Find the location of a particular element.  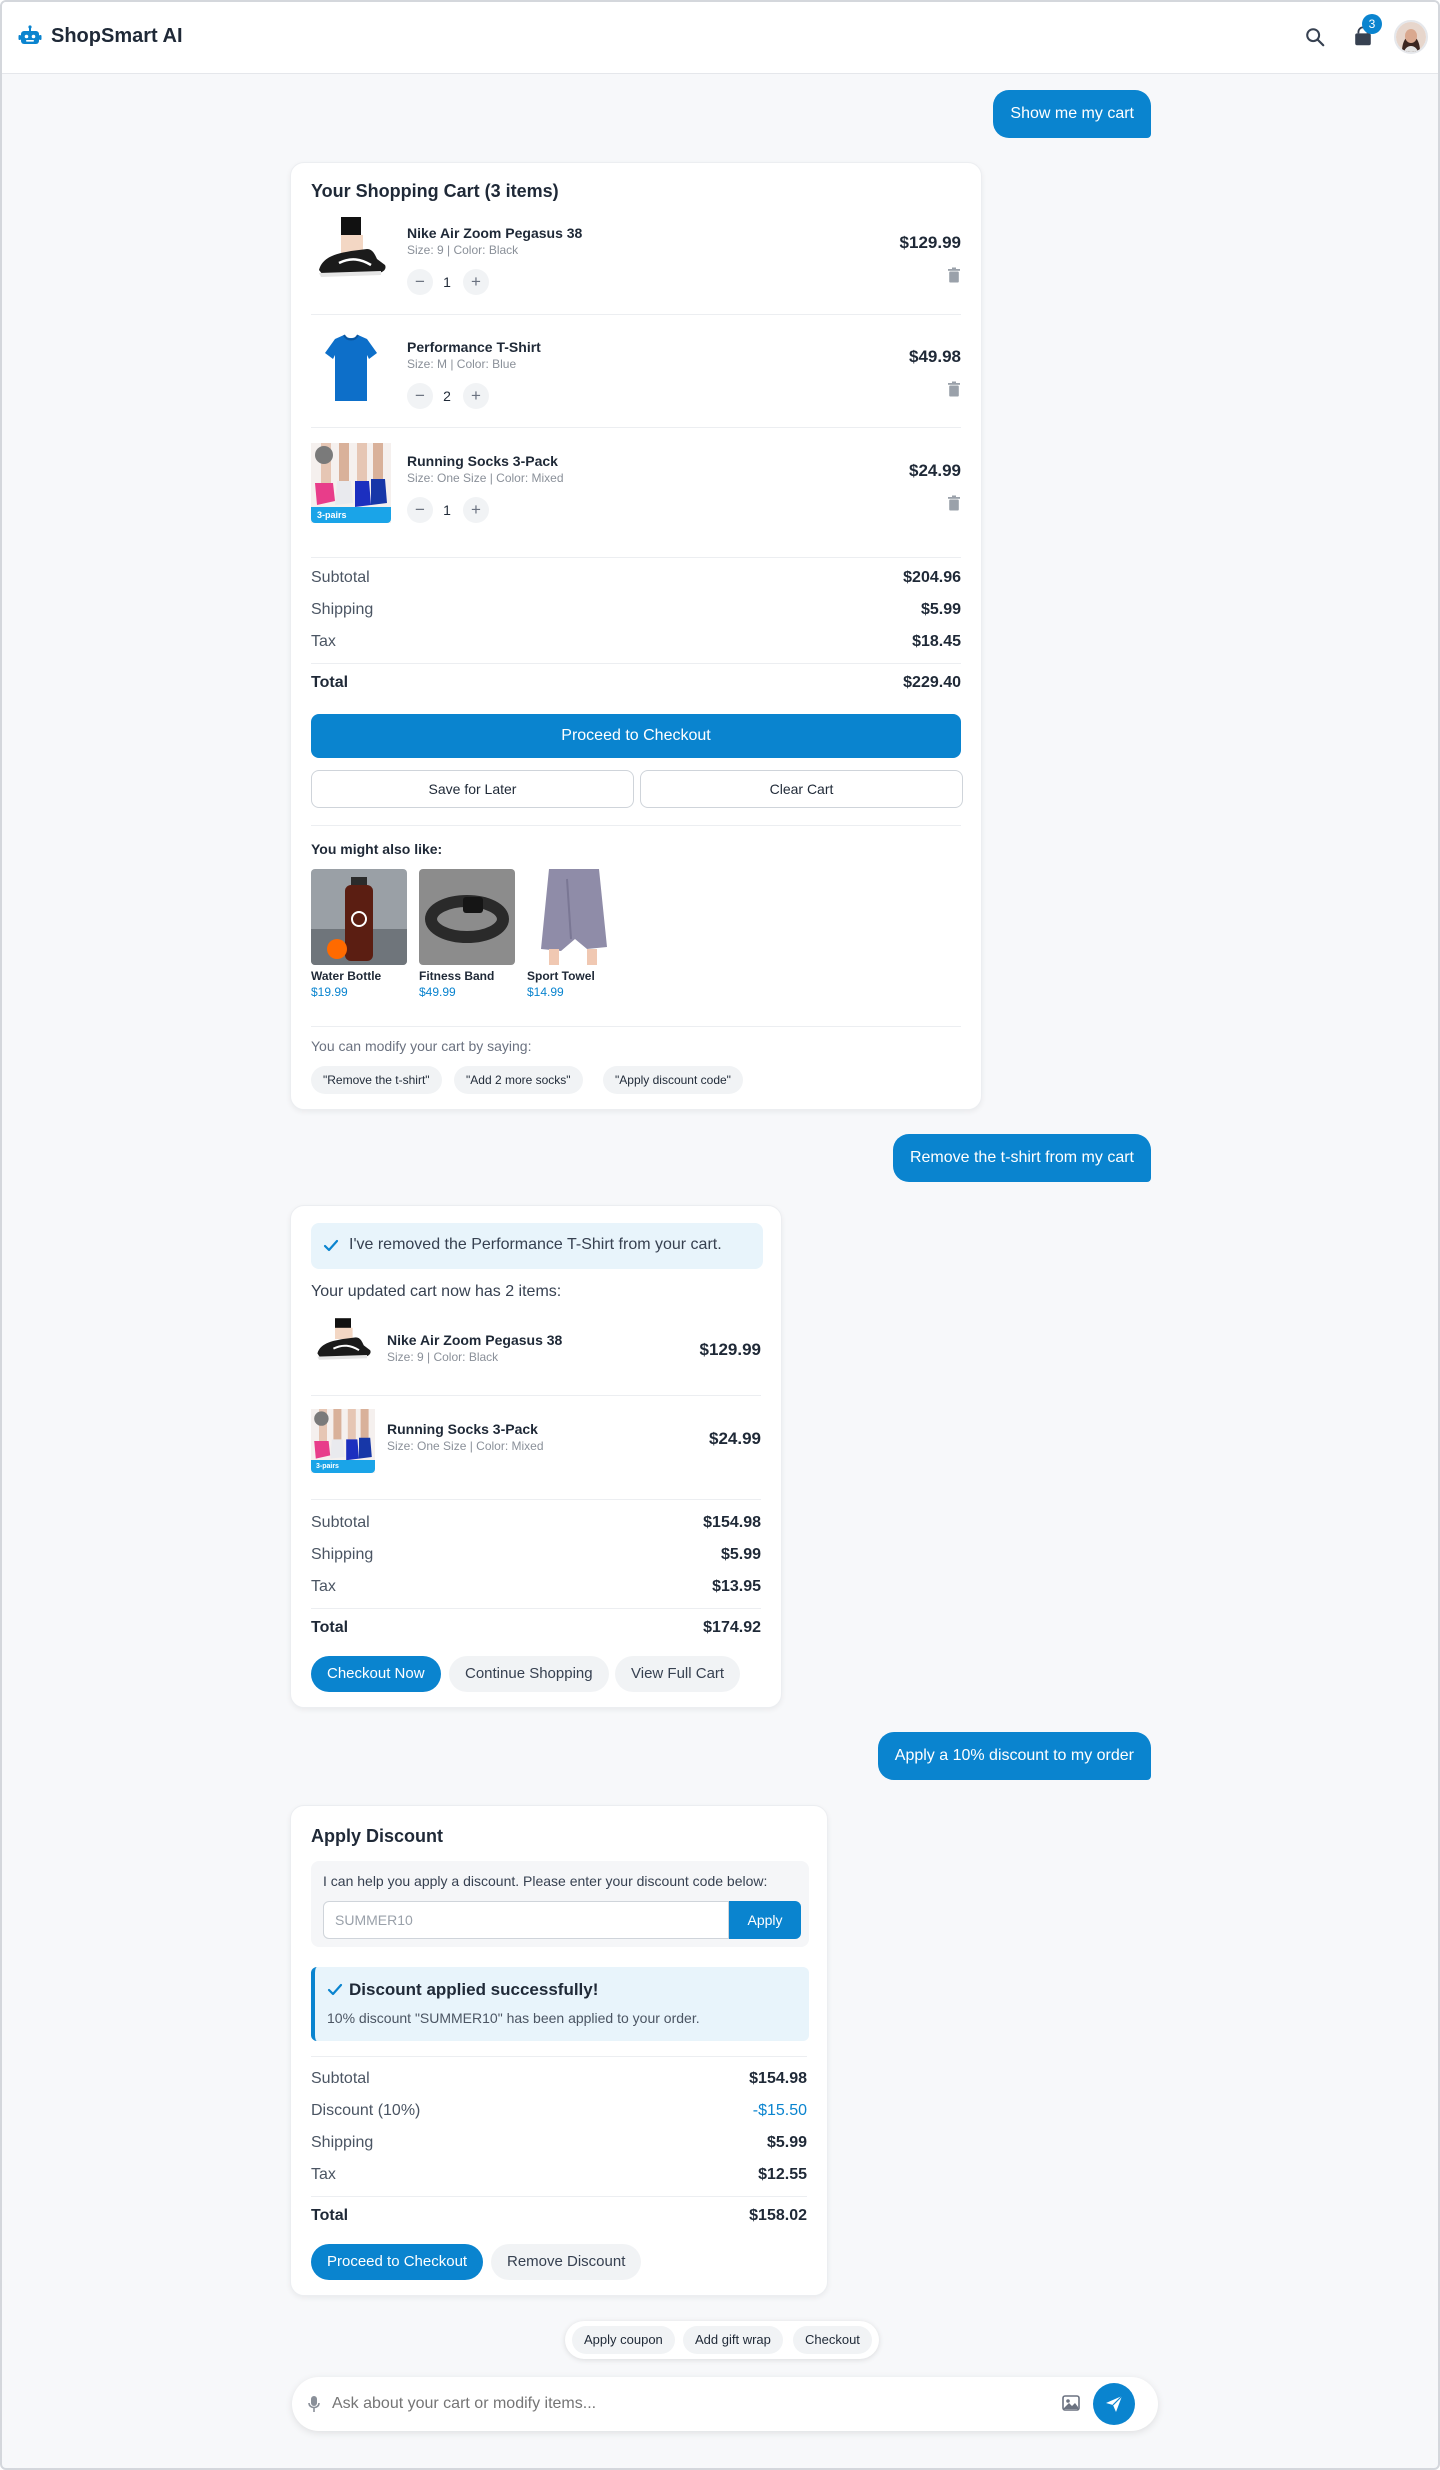

quick-action-apply-coupon: Apply coupon is located at coordinates (623, 2340).